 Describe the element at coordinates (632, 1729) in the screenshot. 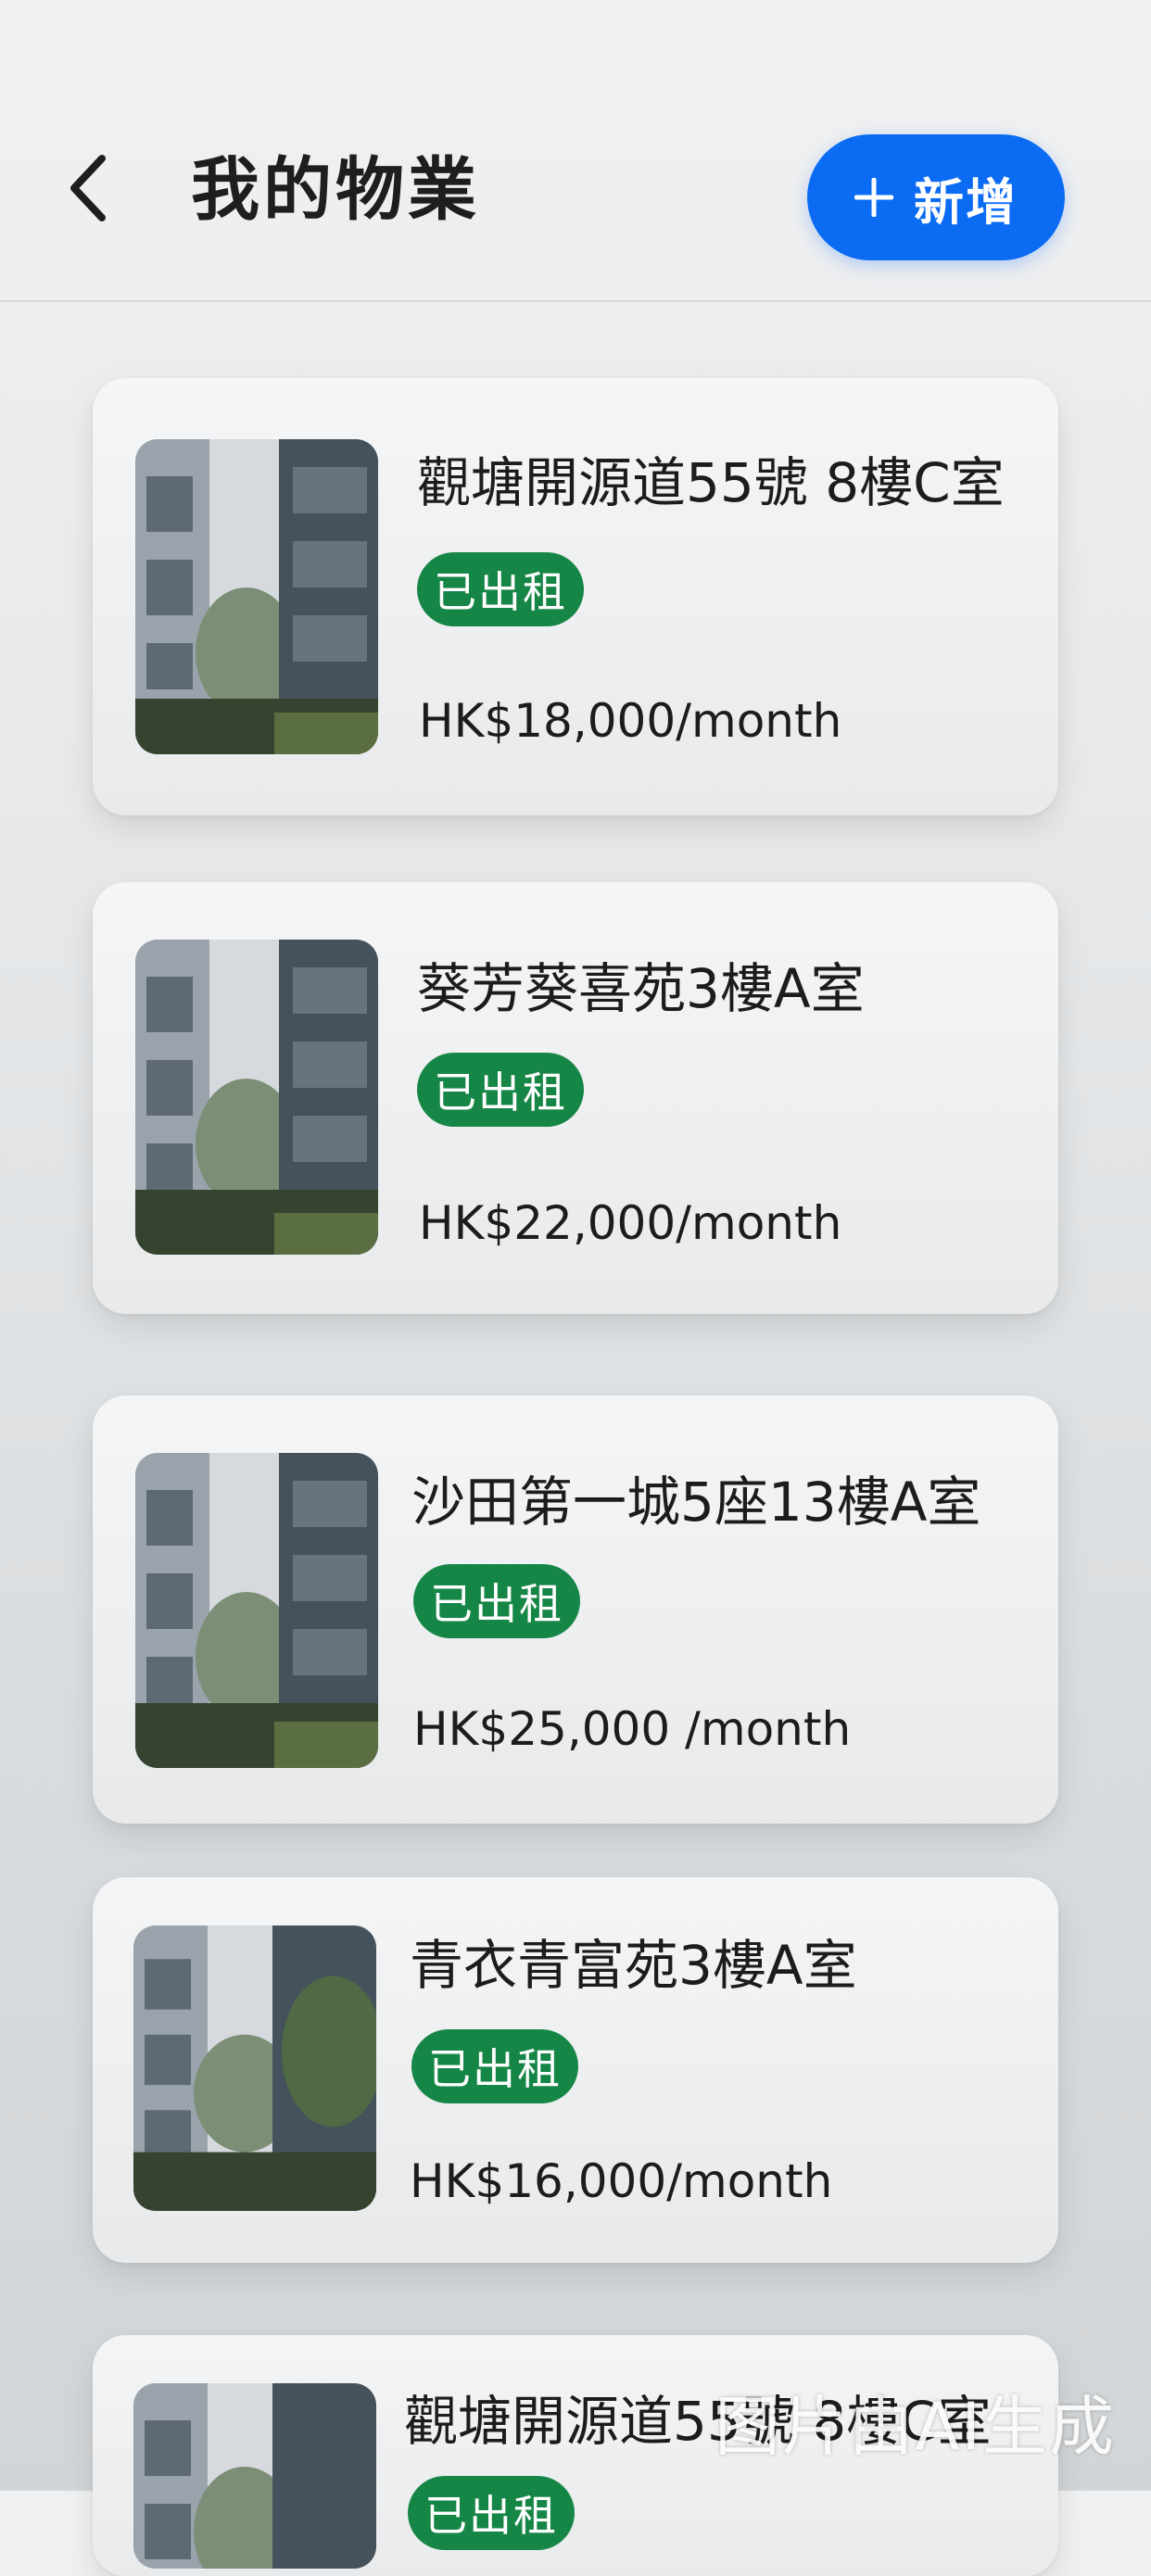

I see `property-price: HK$25,000 /month` at that location.